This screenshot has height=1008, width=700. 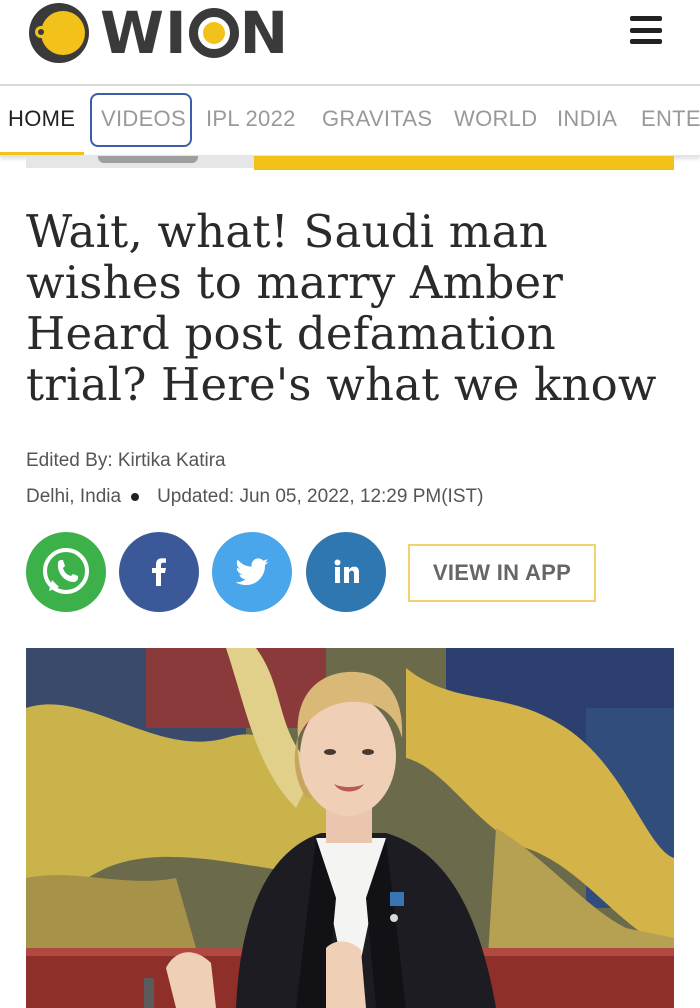 I want to click on separator-dot, so click(x=135, y=497).